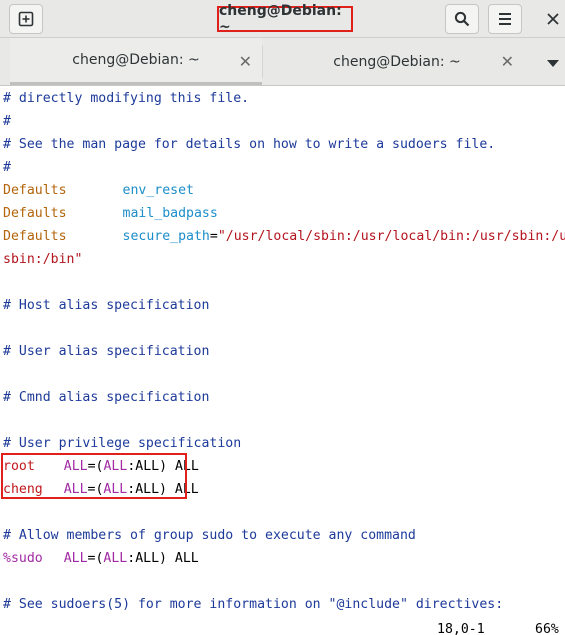 Image resolution: width=565 pixels, height=635 pixels. I want to click on highlight-box, so click(94, 476).